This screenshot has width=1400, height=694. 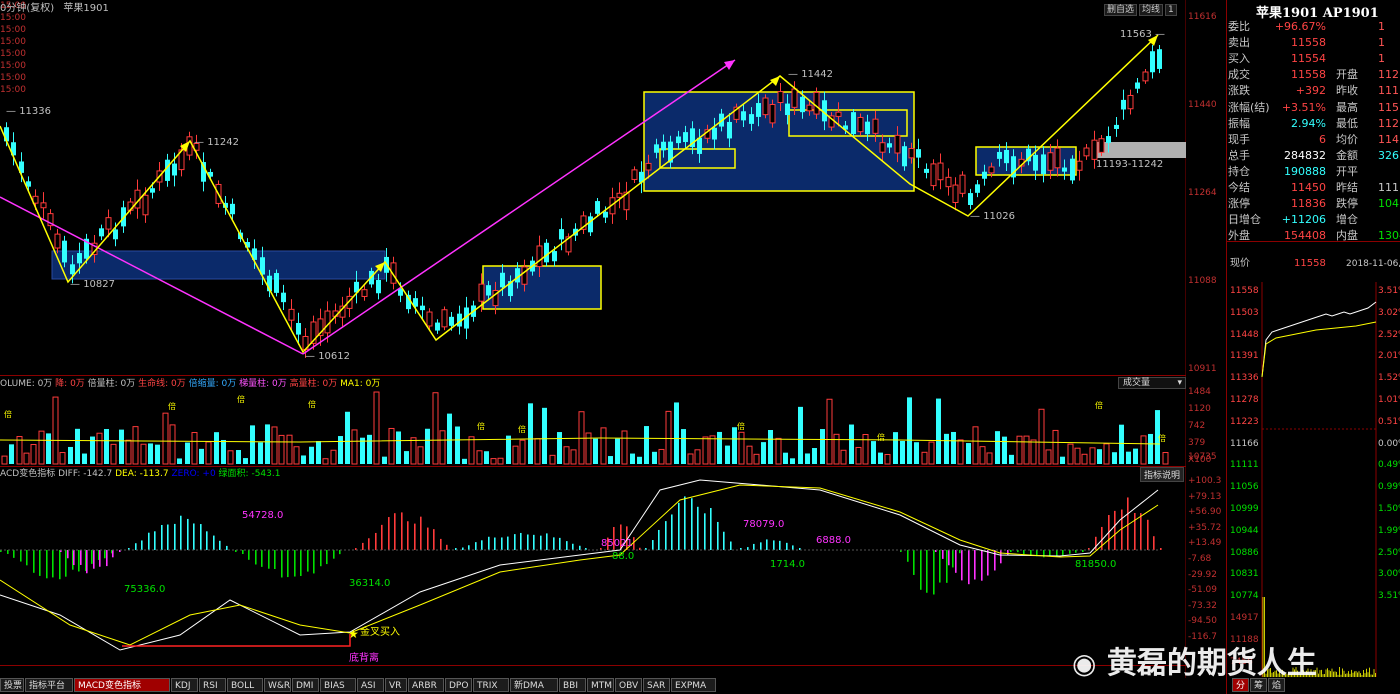 I want to click on indicator-tab: VR, so click(x=396, y=685).